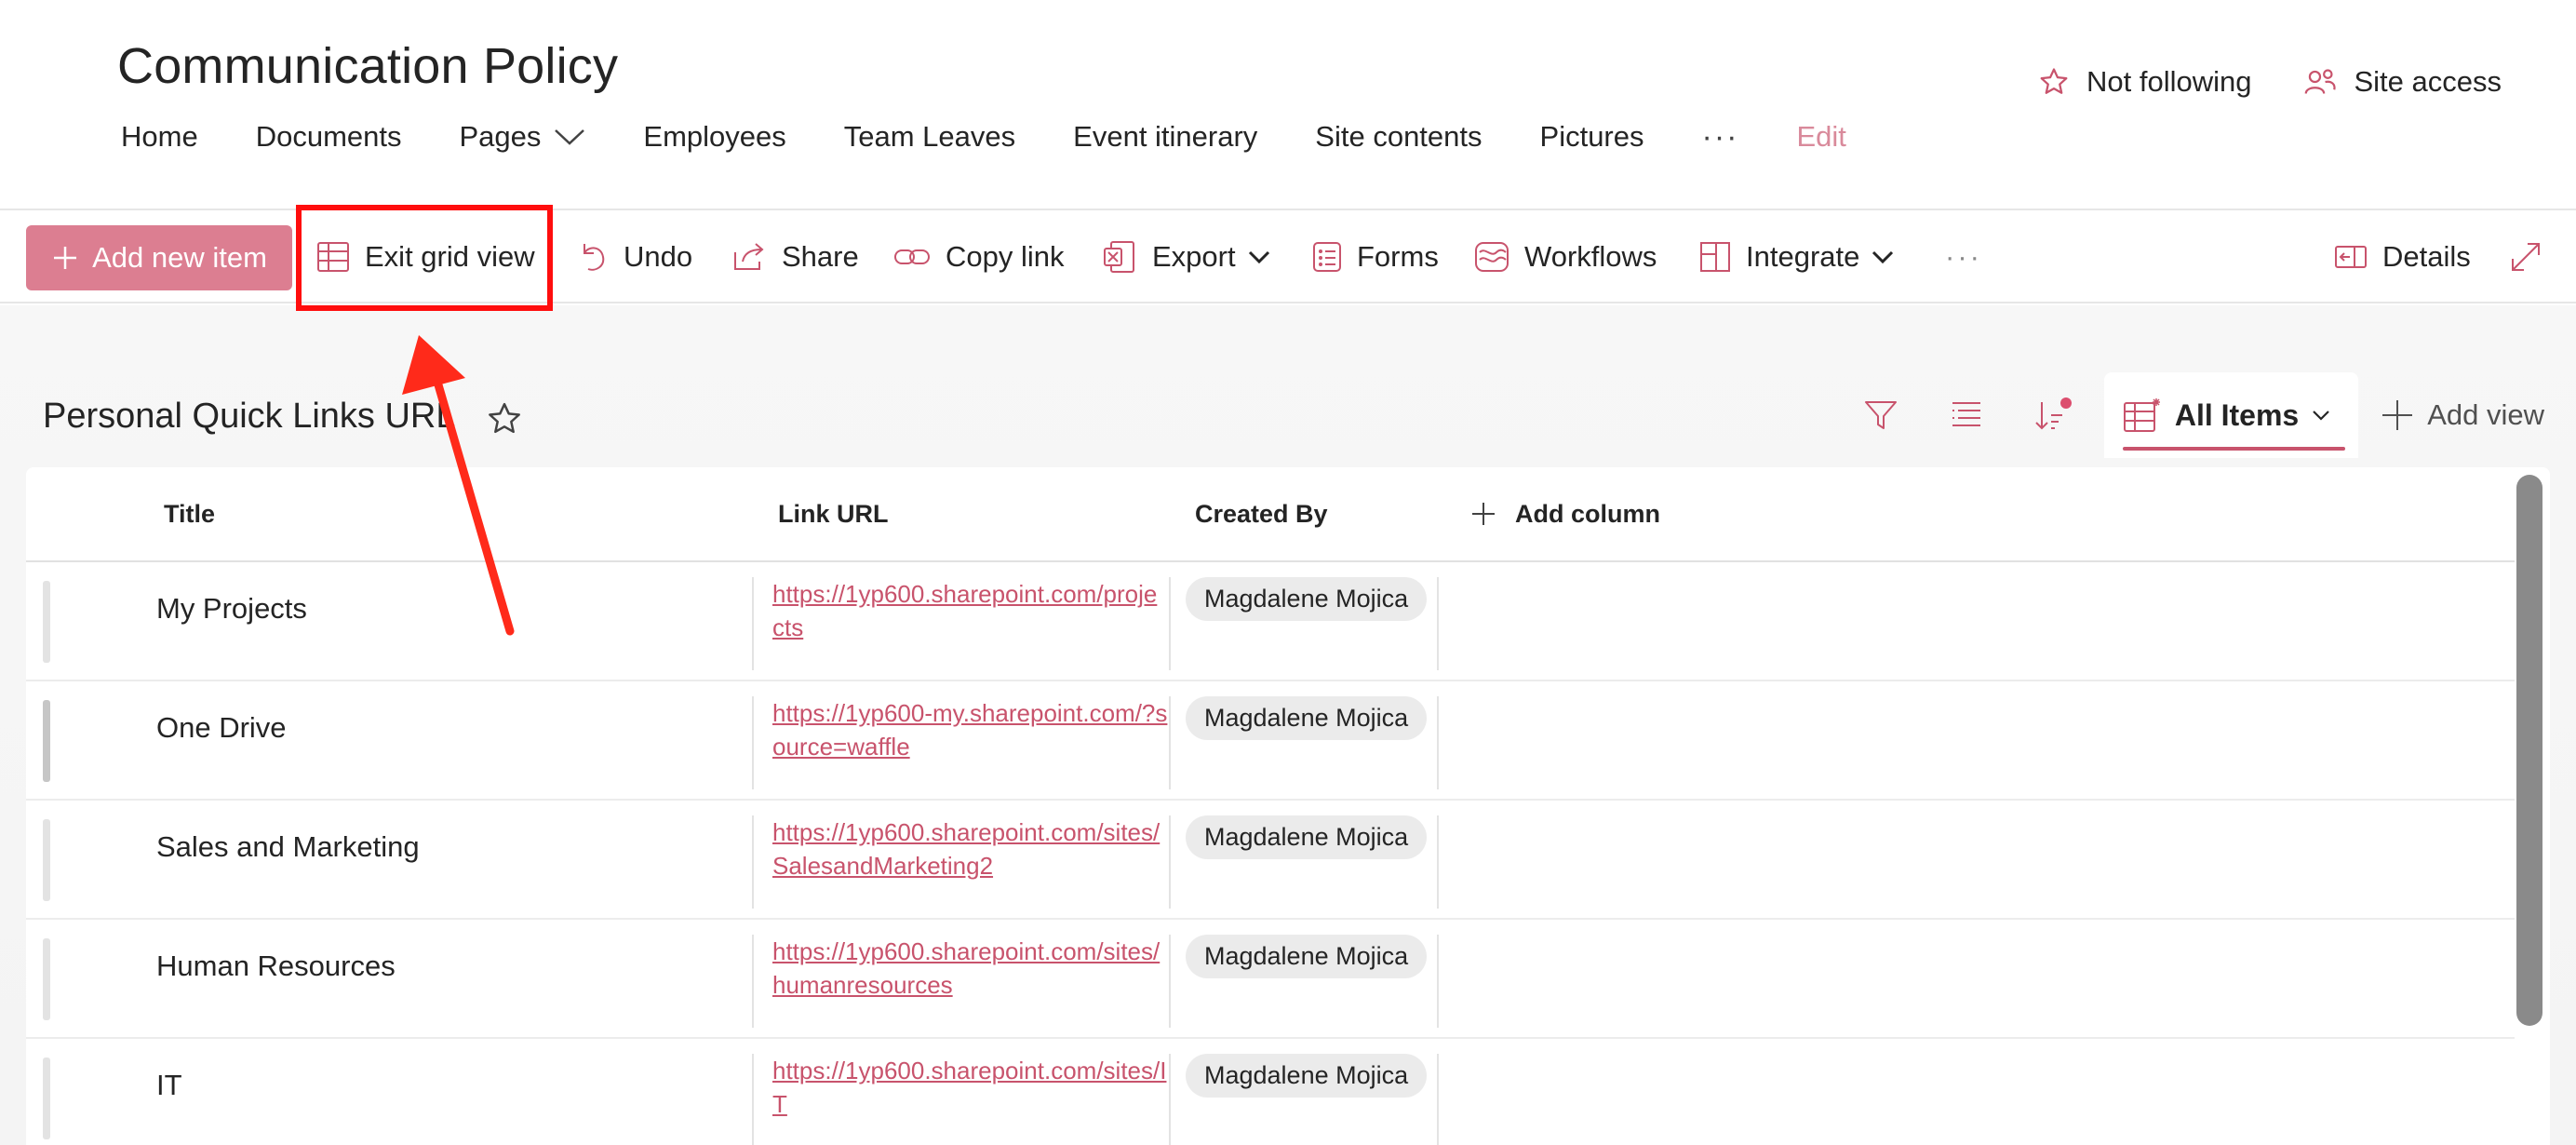 This screenshot has width=2576, height=1145. I want to click on workflow-icon, so click(1492, 257).